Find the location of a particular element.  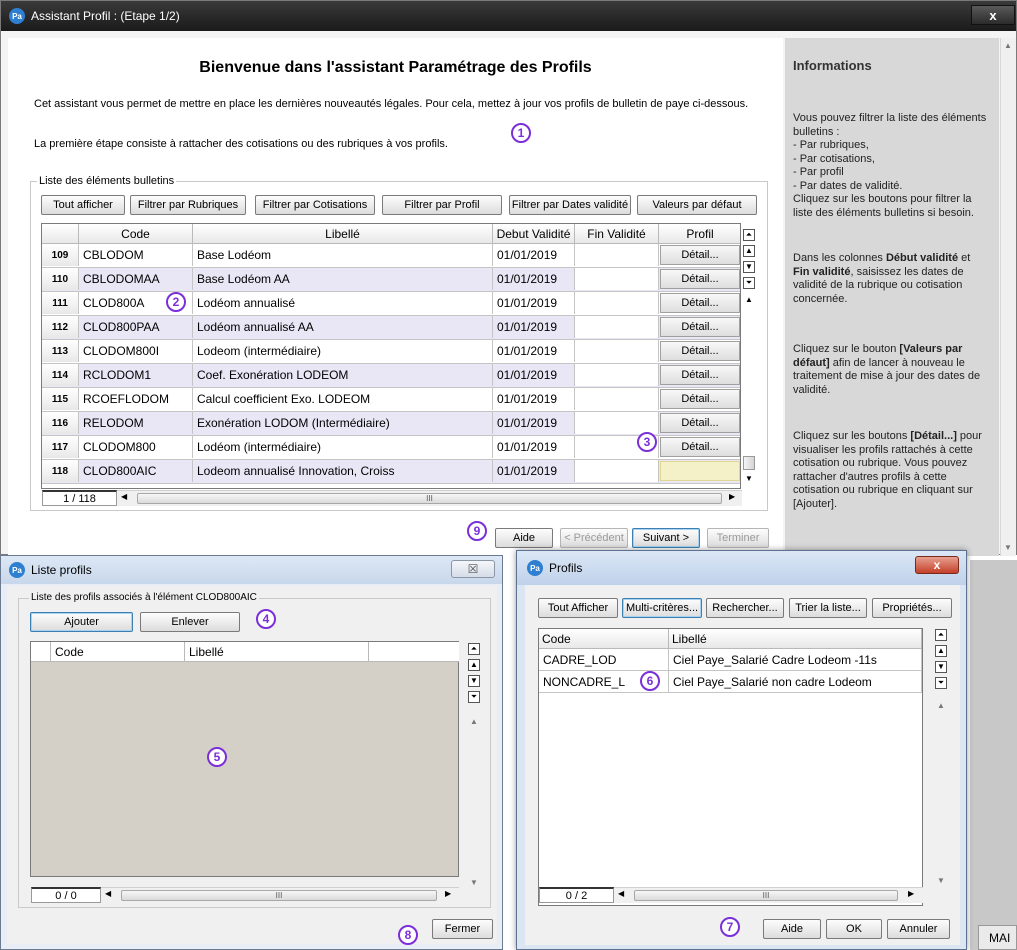

scroll-top-icon: ⏶ is located at coordinates (749, 235).